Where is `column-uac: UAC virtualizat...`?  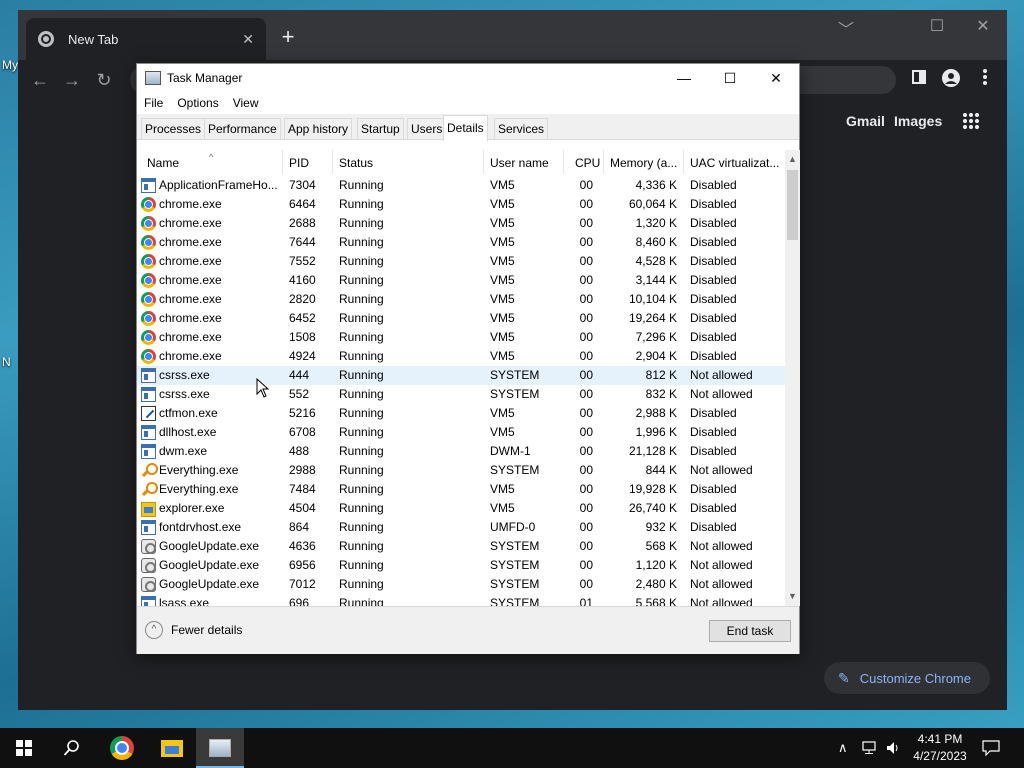 column-uac: UAC virtualizat... is located at coordinates (734, 162).